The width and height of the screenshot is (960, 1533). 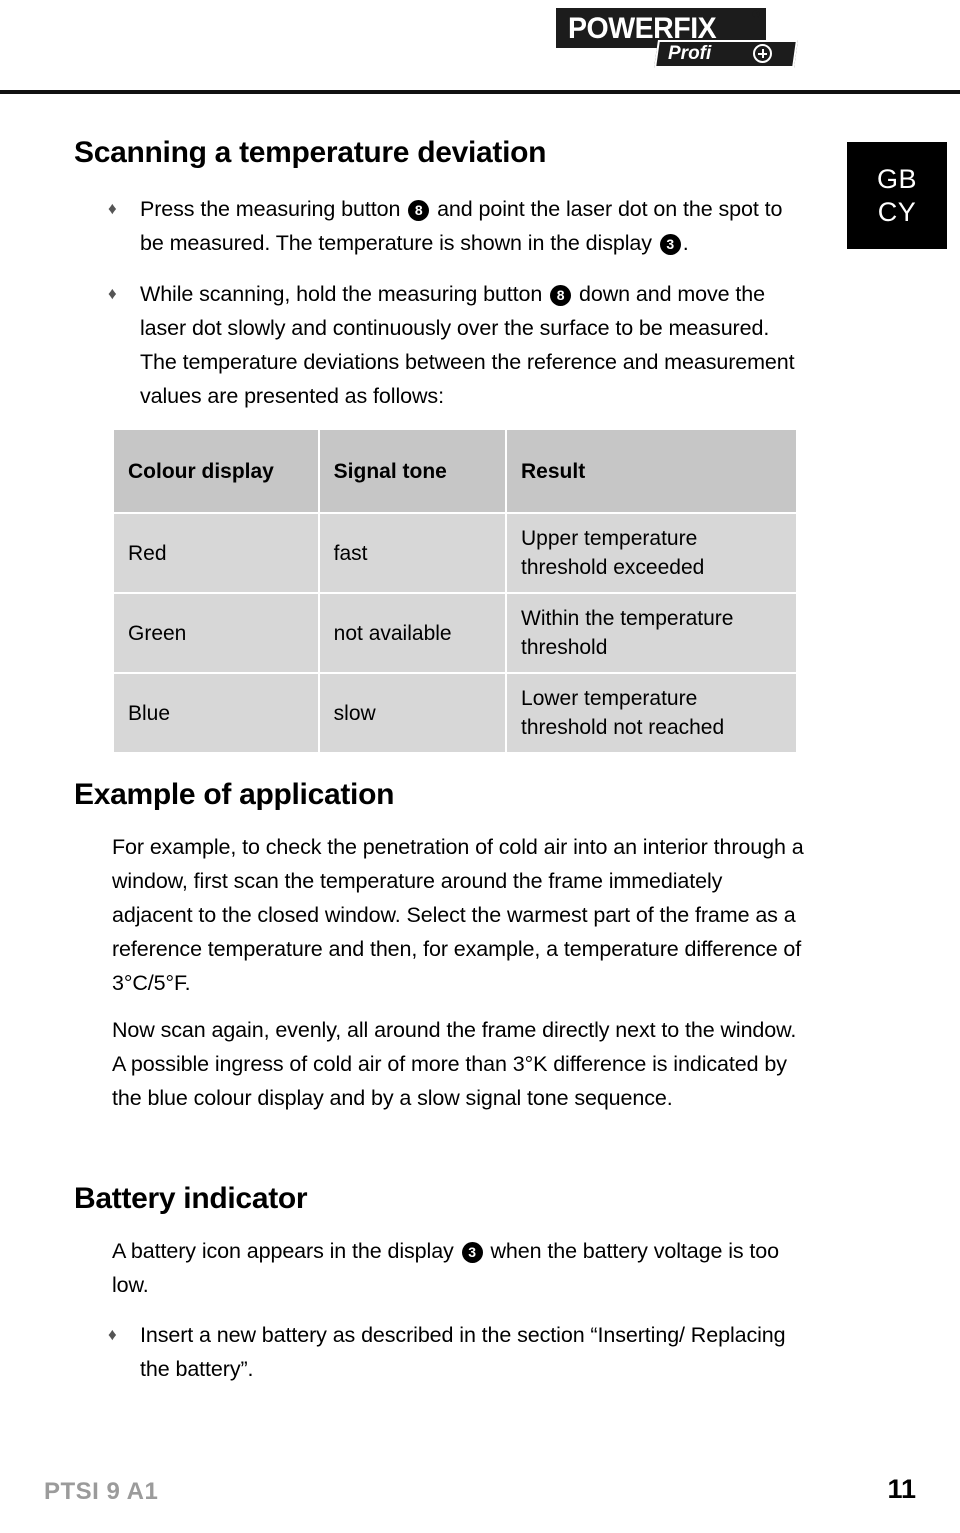 I want to click on brand-sub-name: Profi, so click(x=690, y=53).